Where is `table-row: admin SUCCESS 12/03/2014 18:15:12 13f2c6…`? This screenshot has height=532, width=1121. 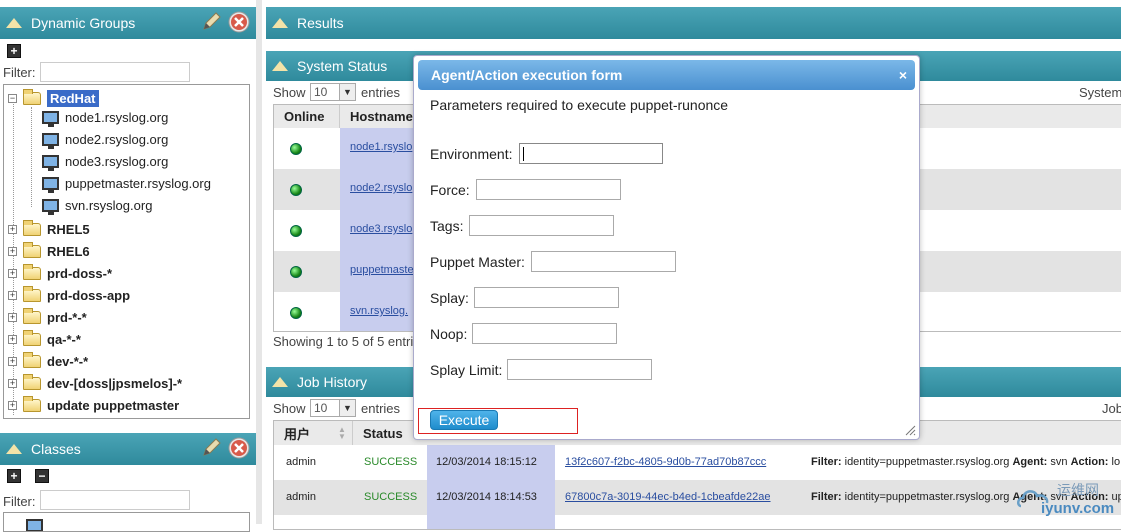 table-row: admin SUCCESS 12/03/2014 18:15:12 13f2c6… is located at coordinates (697, 462).